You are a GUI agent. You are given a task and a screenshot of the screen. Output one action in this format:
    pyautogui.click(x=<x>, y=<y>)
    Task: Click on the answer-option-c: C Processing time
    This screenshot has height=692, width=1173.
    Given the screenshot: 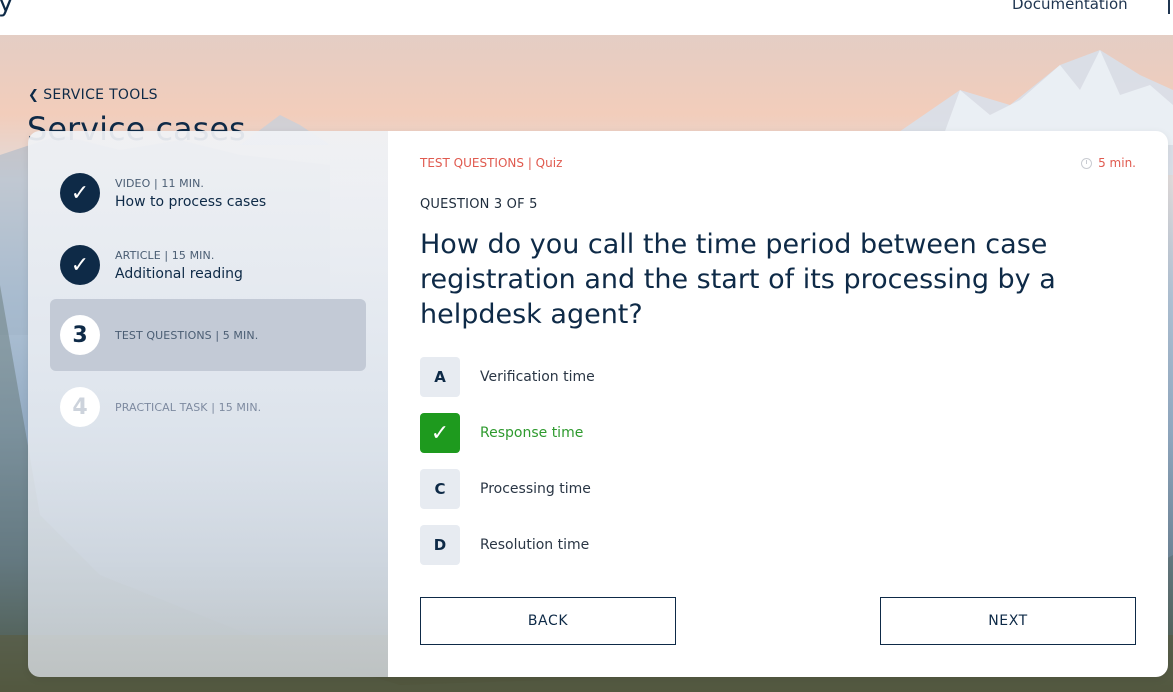 What is the action you would take?
    pyautogui.click(x=507, y=489)
    